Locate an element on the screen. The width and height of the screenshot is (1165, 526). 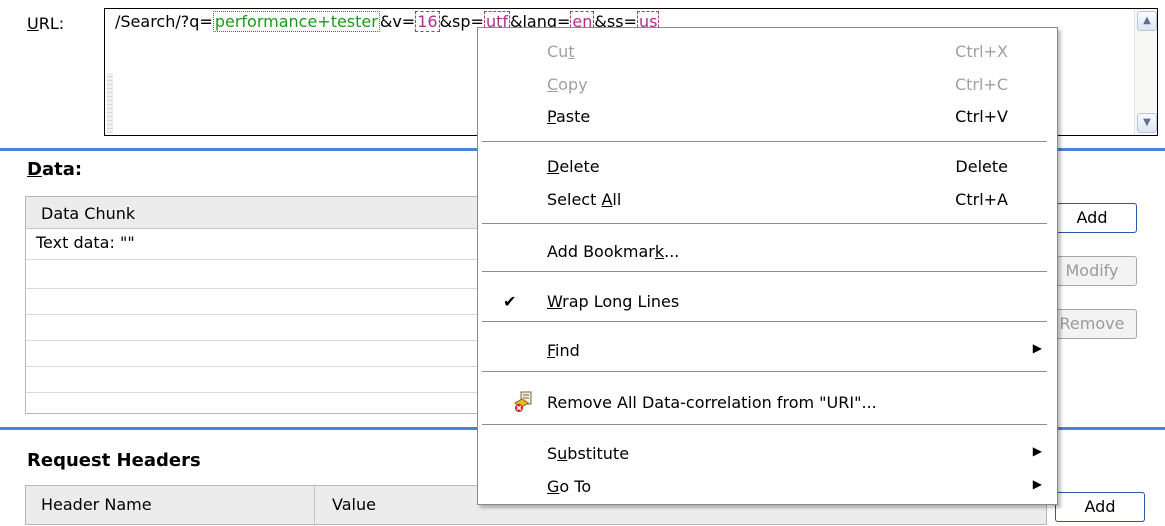
column-header-data-chunk: Data Chunk is located at coordinates (88, 213).